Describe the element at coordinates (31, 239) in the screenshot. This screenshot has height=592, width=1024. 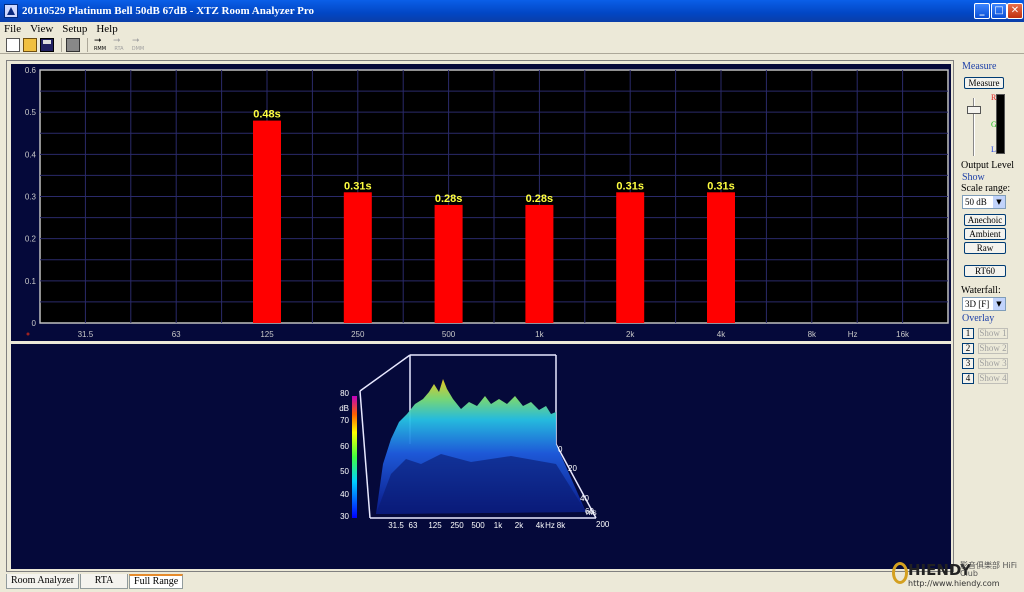
I see `y-tick-label: 0.2` at that location.